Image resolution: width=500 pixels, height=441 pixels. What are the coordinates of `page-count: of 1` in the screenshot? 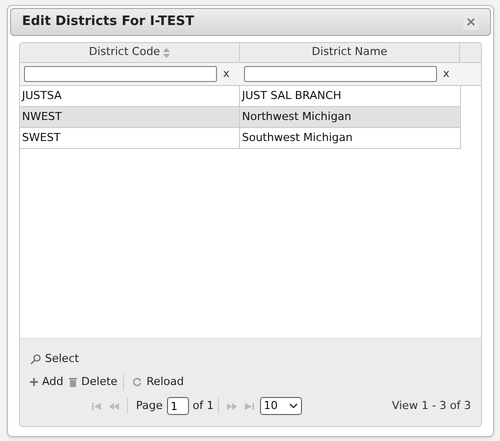 It's located at (203, 406).